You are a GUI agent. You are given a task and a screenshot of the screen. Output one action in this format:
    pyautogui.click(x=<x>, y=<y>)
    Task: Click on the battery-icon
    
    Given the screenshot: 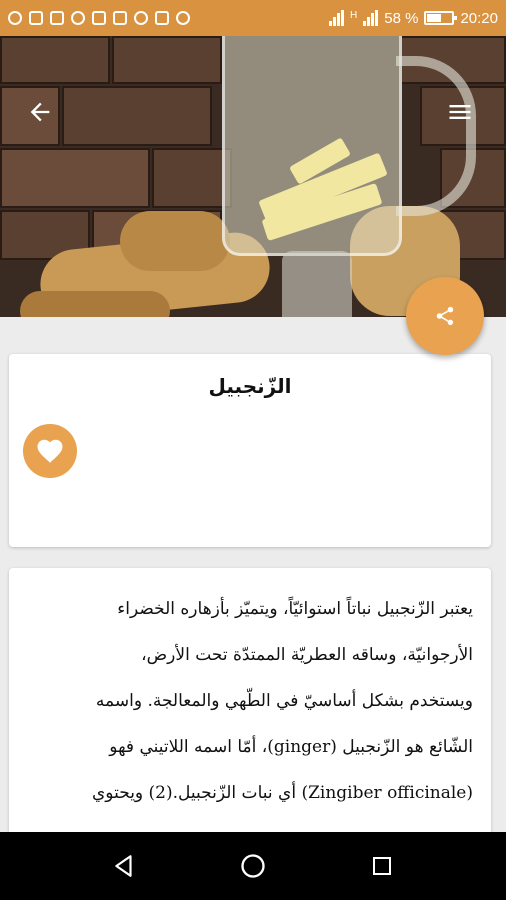 What is the action you would take?
    pyautogui.click(x=441, y=18)
    